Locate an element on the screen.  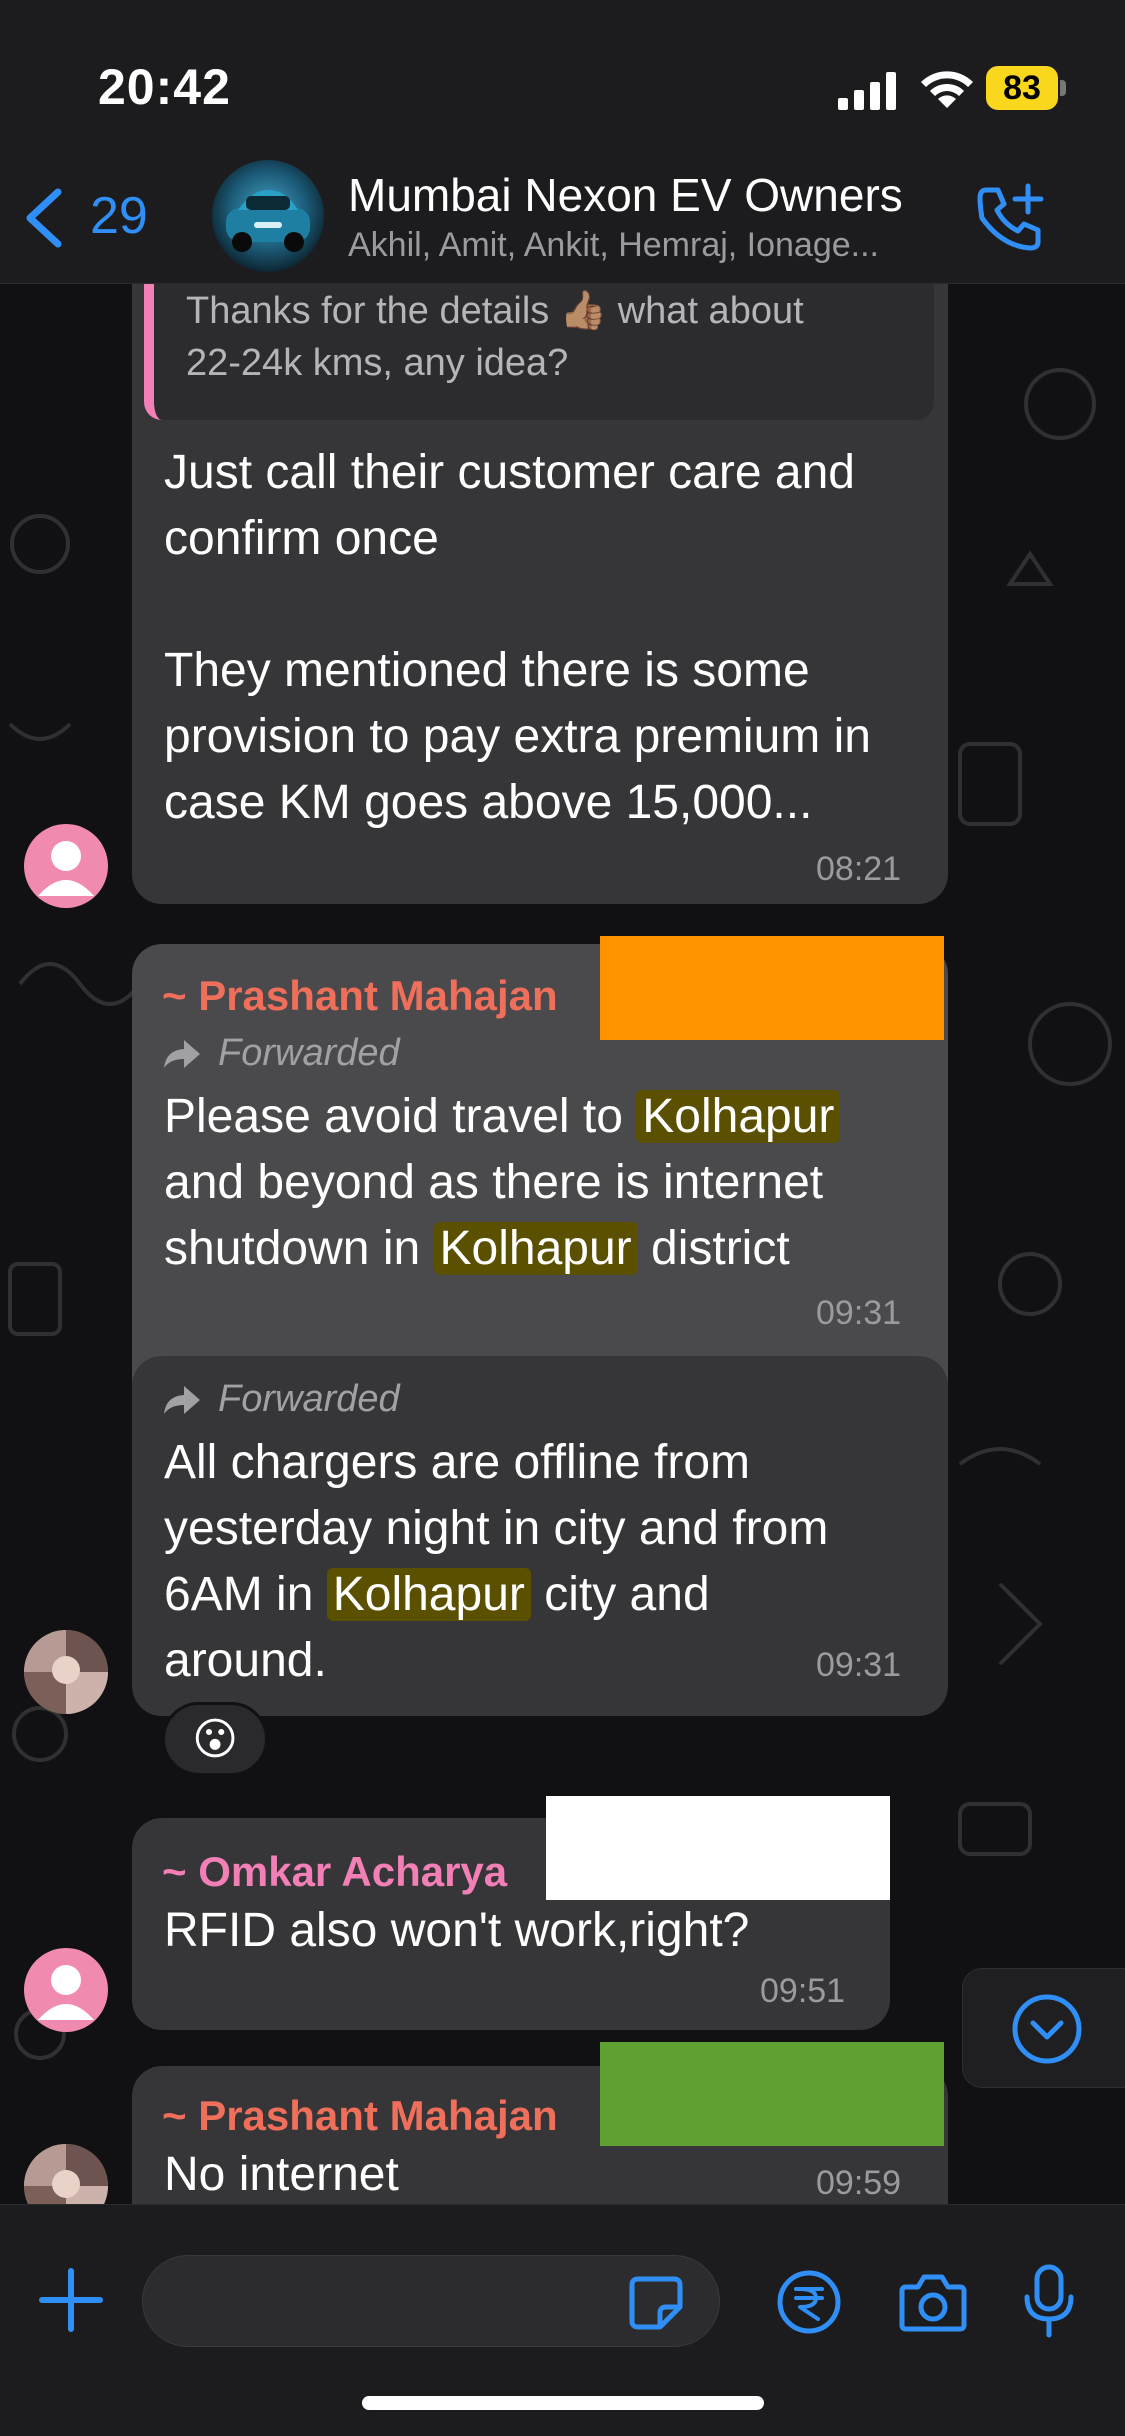
quoted-text-line-1: Thanks for the details 👍🏽 what about is located at coordinates (495, 311).